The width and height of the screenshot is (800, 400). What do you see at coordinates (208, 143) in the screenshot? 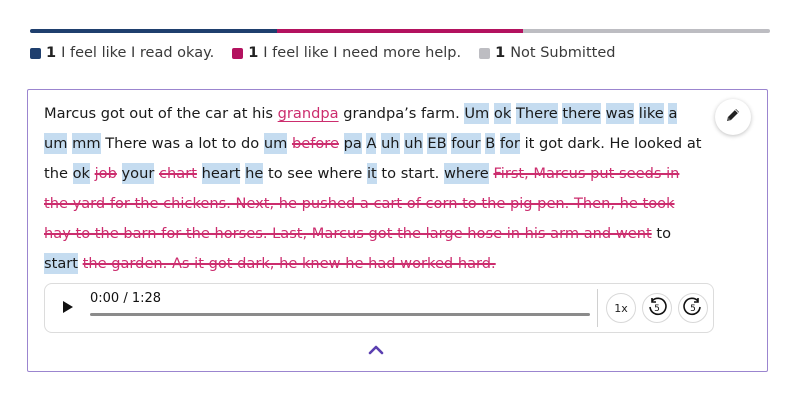
I see `passage-word: lot` at bounding box center [208, 143].